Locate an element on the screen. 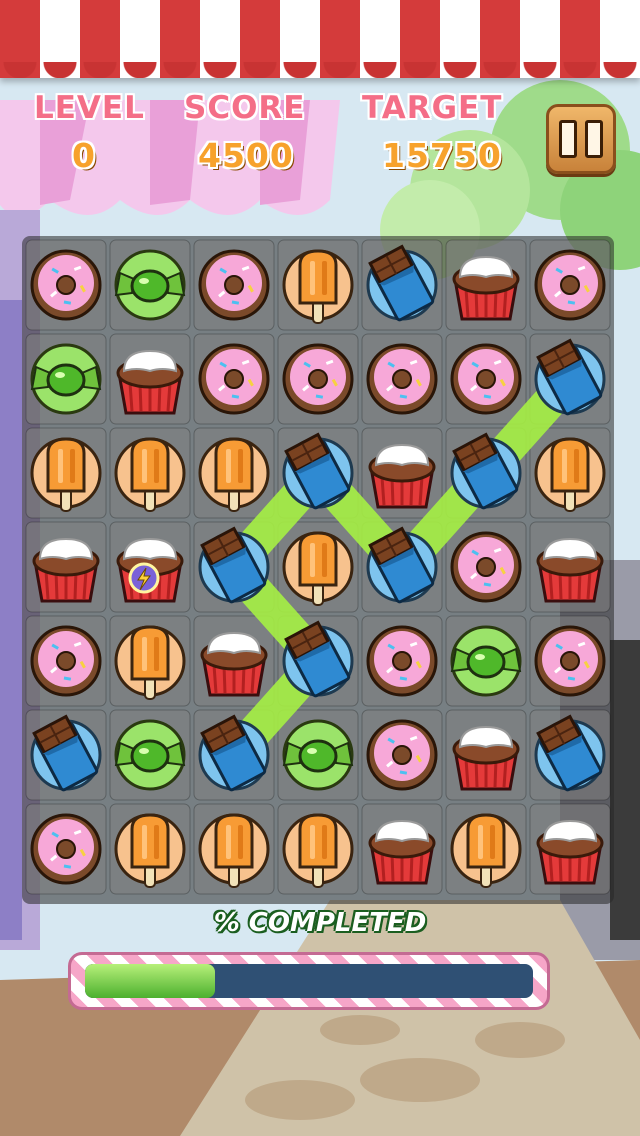  progress-fill is located at coordinates (150, 981).